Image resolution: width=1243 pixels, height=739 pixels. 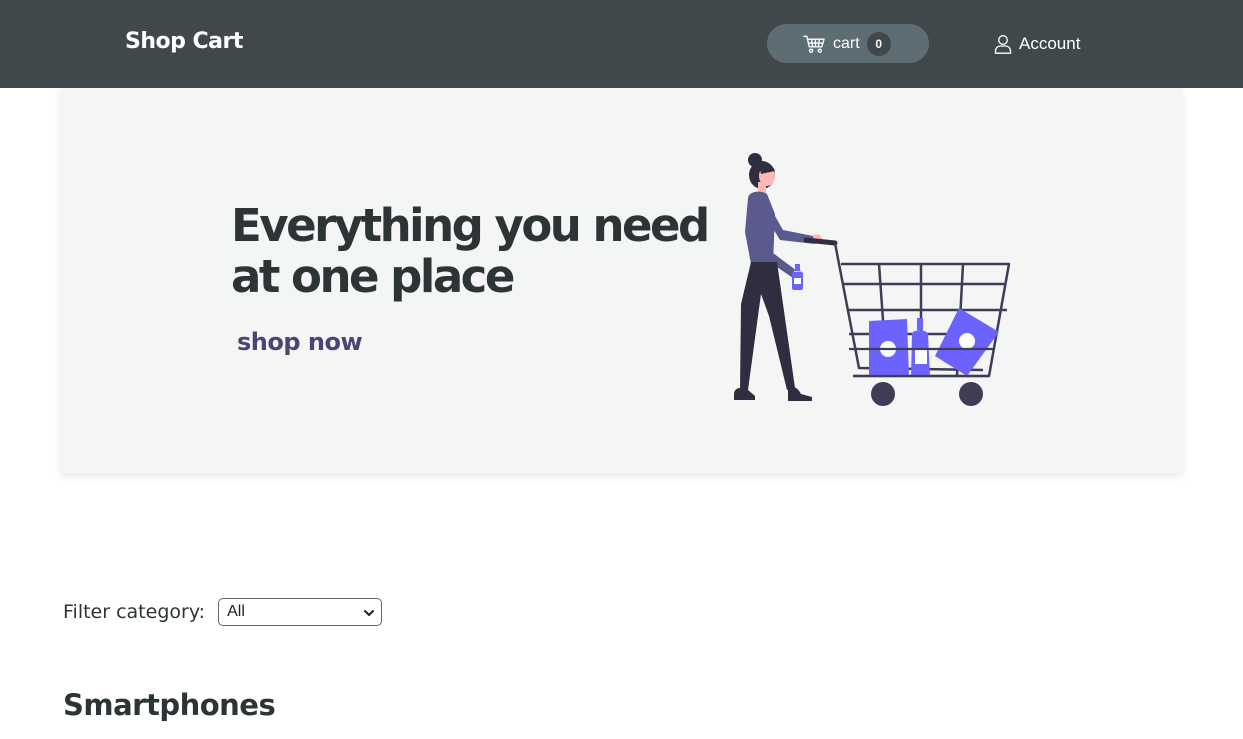 I want to click on hero-title: Everything you need at one place, so click(x=471, y=251).